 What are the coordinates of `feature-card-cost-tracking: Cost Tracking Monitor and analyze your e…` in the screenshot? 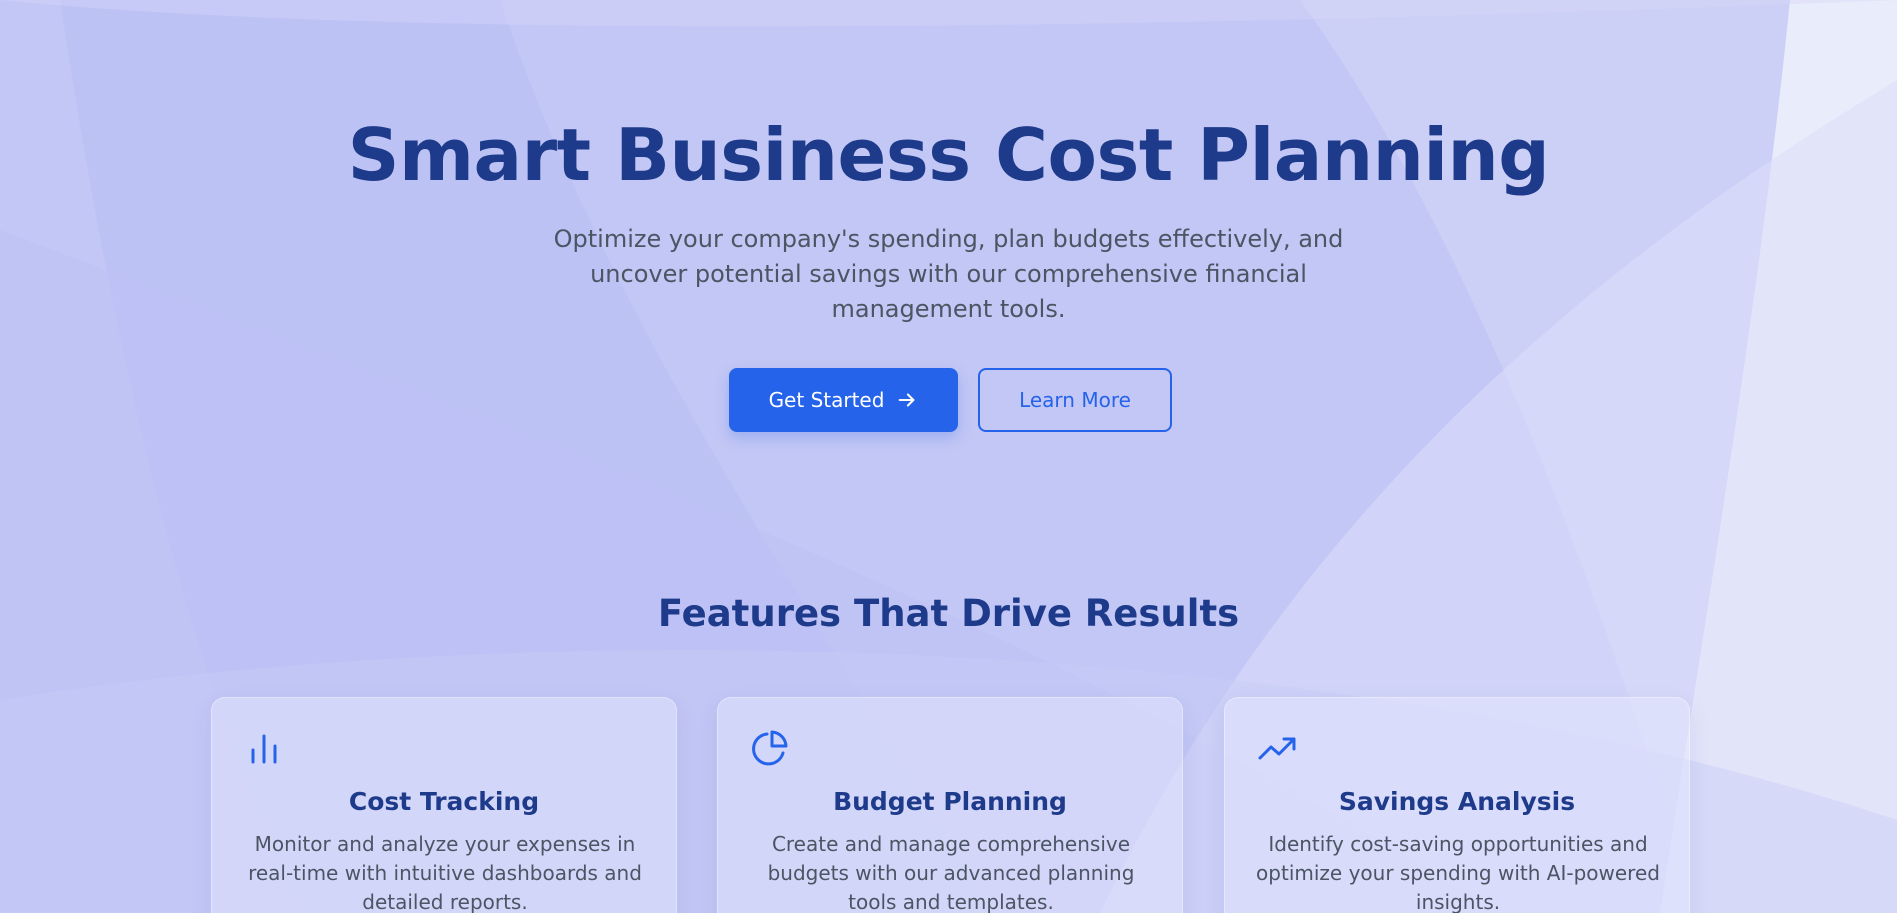 It's located at (444, 805).